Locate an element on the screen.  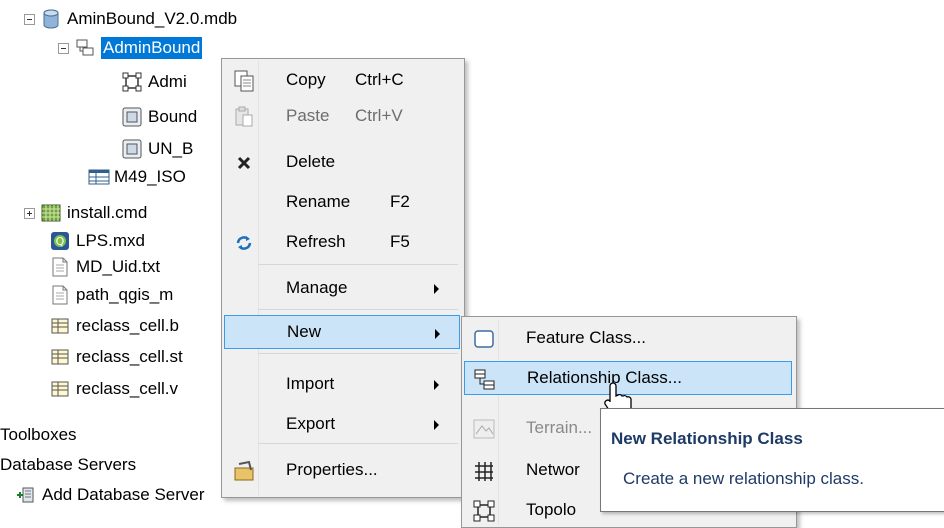
tree-item-table: reclass_cell.v is located at coordinates (114, 389).